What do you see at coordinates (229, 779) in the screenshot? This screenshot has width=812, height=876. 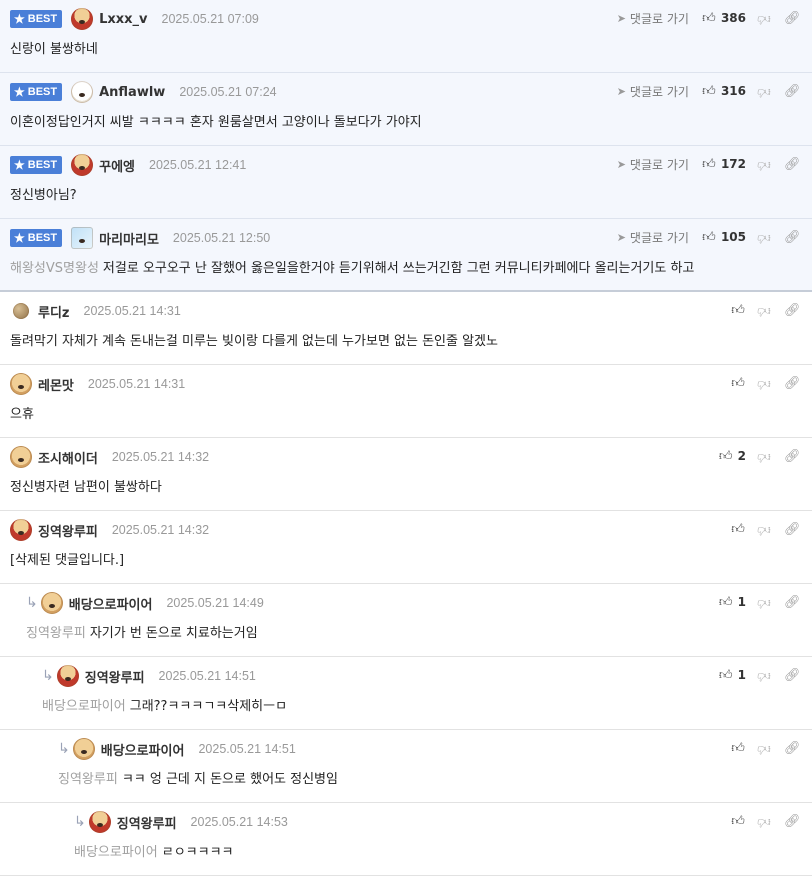 I see `comment-text: ㅋㅋ 엉 근데 지 돈으로 했어도 정신병임` at bounding box center [229, 779].